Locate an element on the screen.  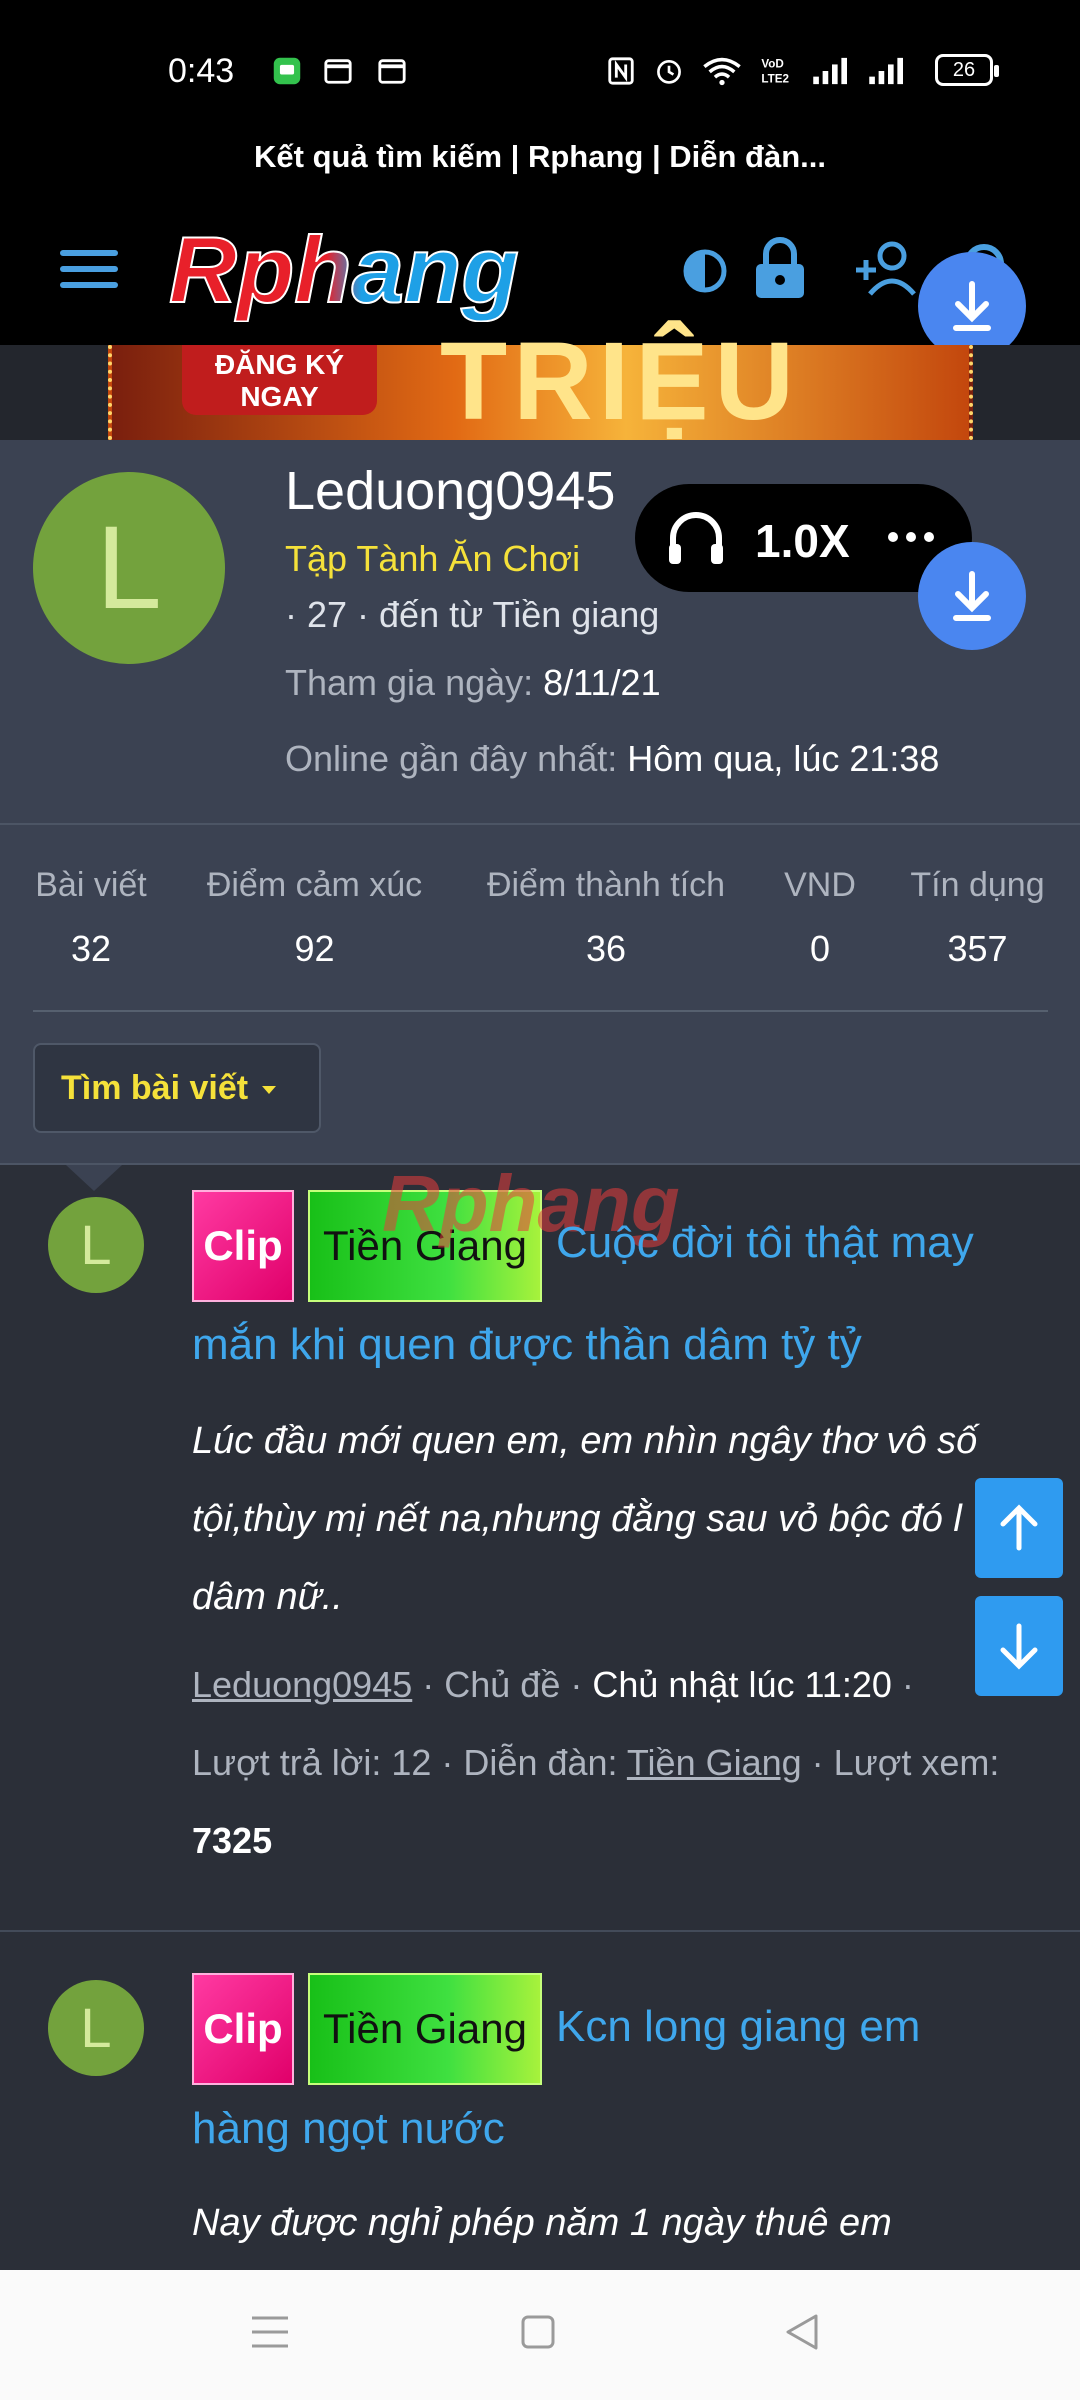
result-author-link: Leduong0945 is located at coordinates (302, 1684).